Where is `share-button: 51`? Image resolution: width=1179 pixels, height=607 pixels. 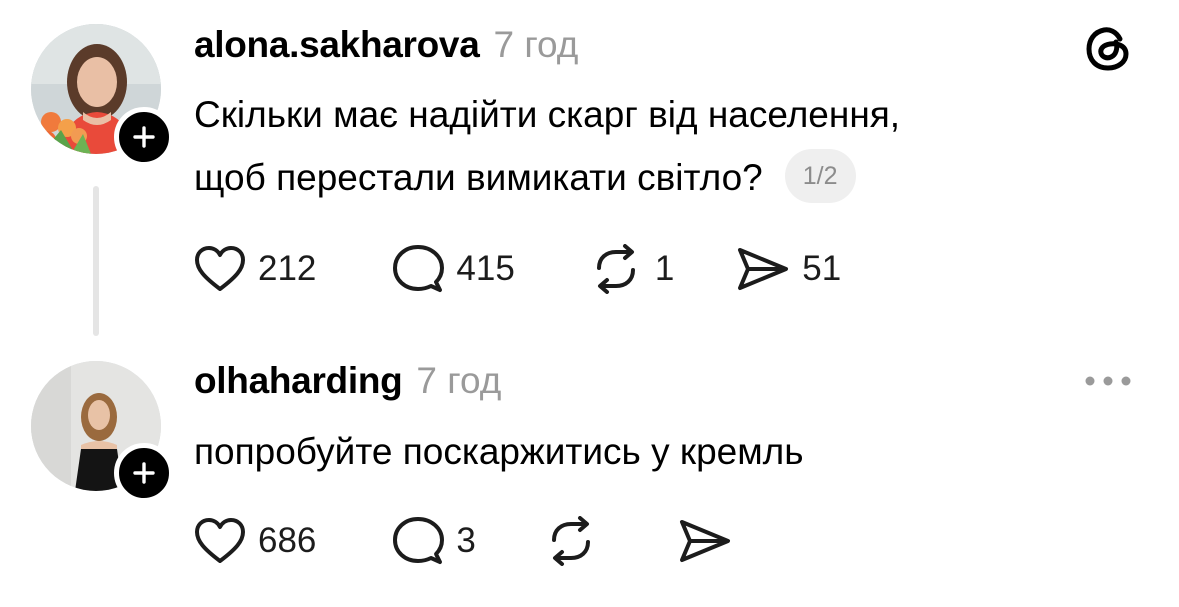 share-button: 51 is located at coordinates (788, 269).